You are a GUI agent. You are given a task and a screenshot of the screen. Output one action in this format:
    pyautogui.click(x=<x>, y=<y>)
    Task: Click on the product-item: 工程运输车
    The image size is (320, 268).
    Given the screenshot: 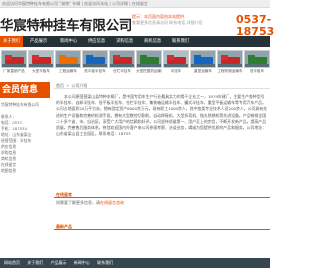 What is the action you would take?
    pyautogui.click(x=68, y=62)
    